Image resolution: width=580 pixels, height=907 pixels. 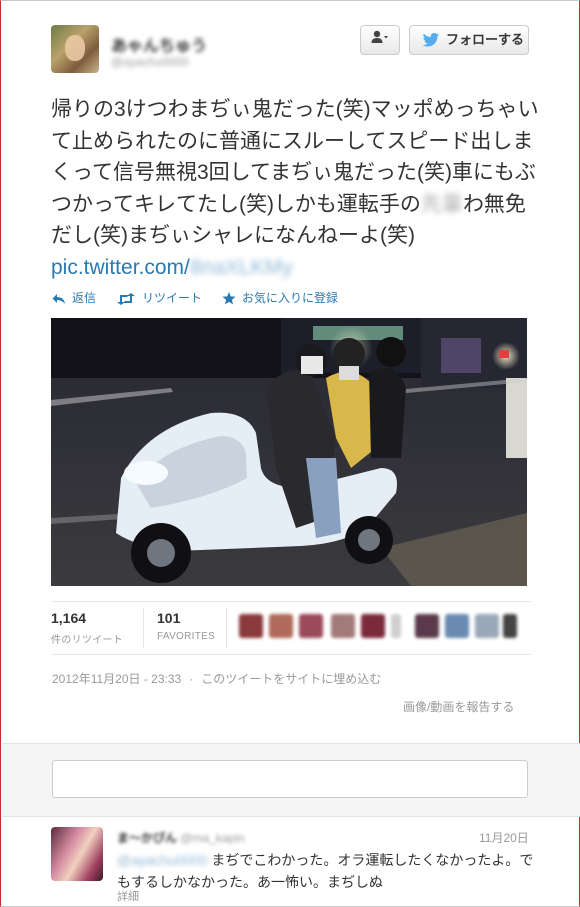 What do you see at coordinates (93, 627) in the screenshot?
I see `retweet-count-stat: 1,164 件のリツイート` at bounding box center [93, 627].